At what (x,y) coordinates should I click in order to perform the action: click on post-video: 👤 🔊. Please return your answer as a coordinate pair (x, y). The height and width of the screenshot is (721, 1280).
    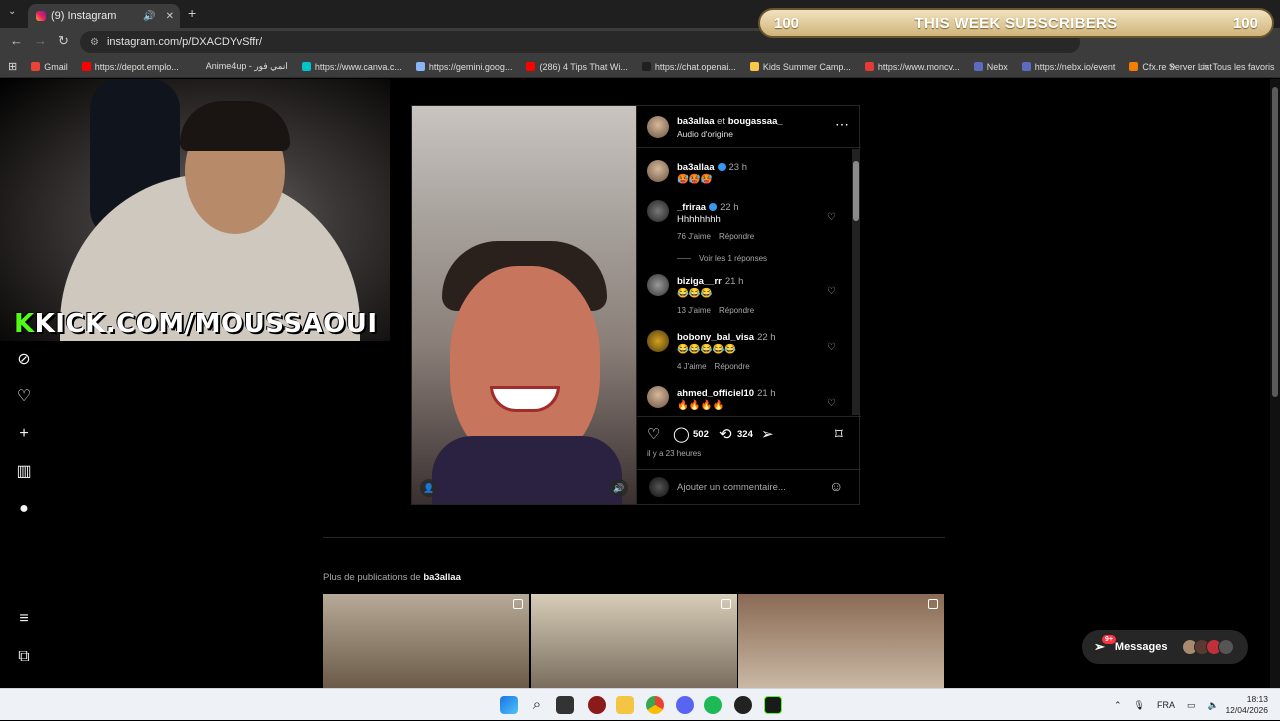
    Looking at the image, I should click on (524, 305).